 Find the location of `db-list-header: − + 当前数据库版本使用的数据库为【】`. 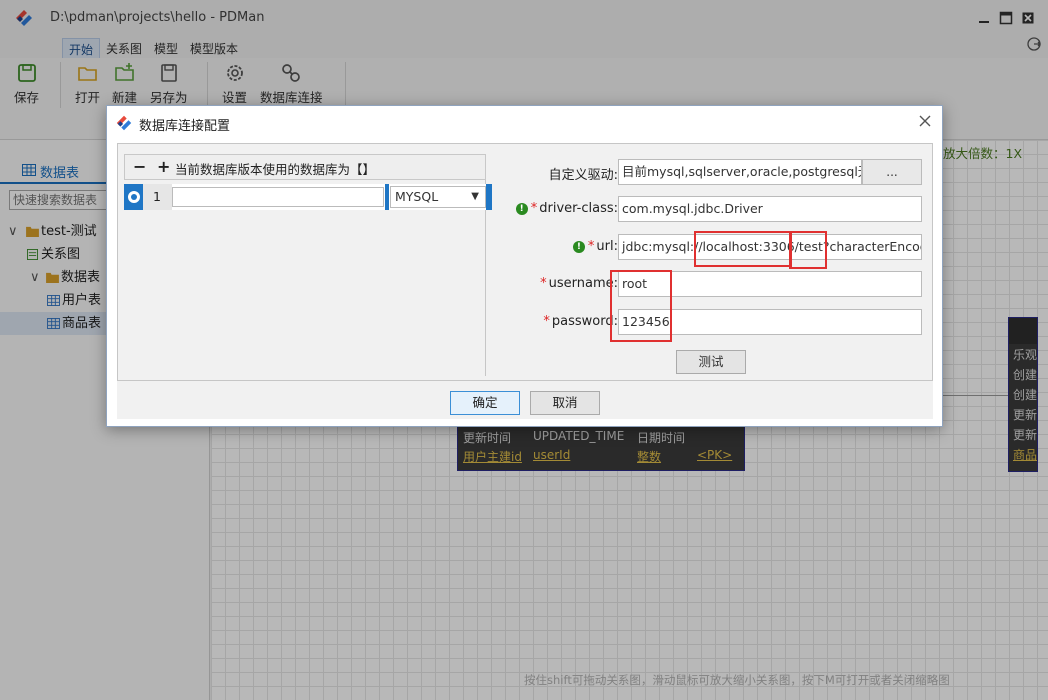

db-list-header: − + 当前数据库版本使用的数据库为【】 is located at coordinates (305, 167).